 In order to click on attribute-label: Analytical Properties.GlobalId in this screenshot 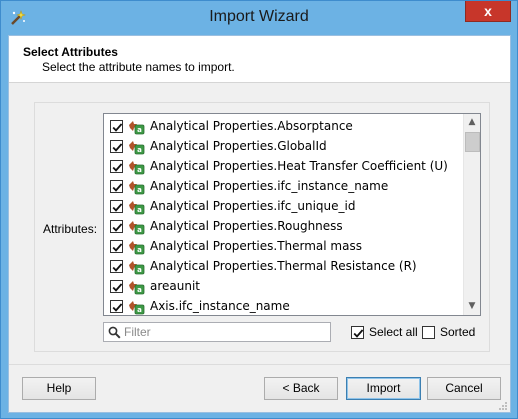, I will do `click(238, 146)`.